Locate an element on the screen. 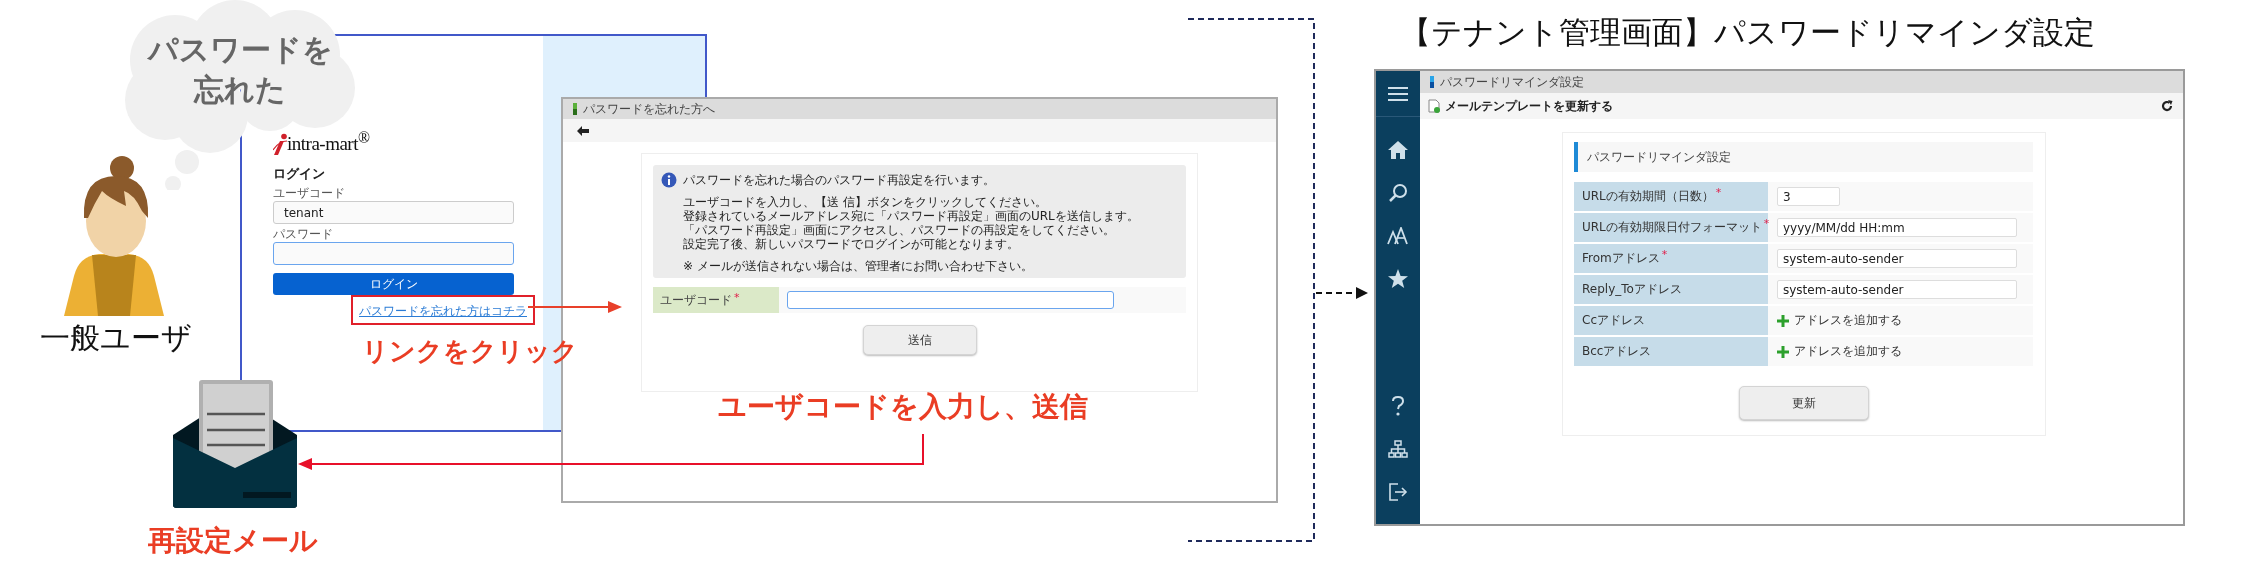  refresh-icon is located at coordinates (2167, 106).